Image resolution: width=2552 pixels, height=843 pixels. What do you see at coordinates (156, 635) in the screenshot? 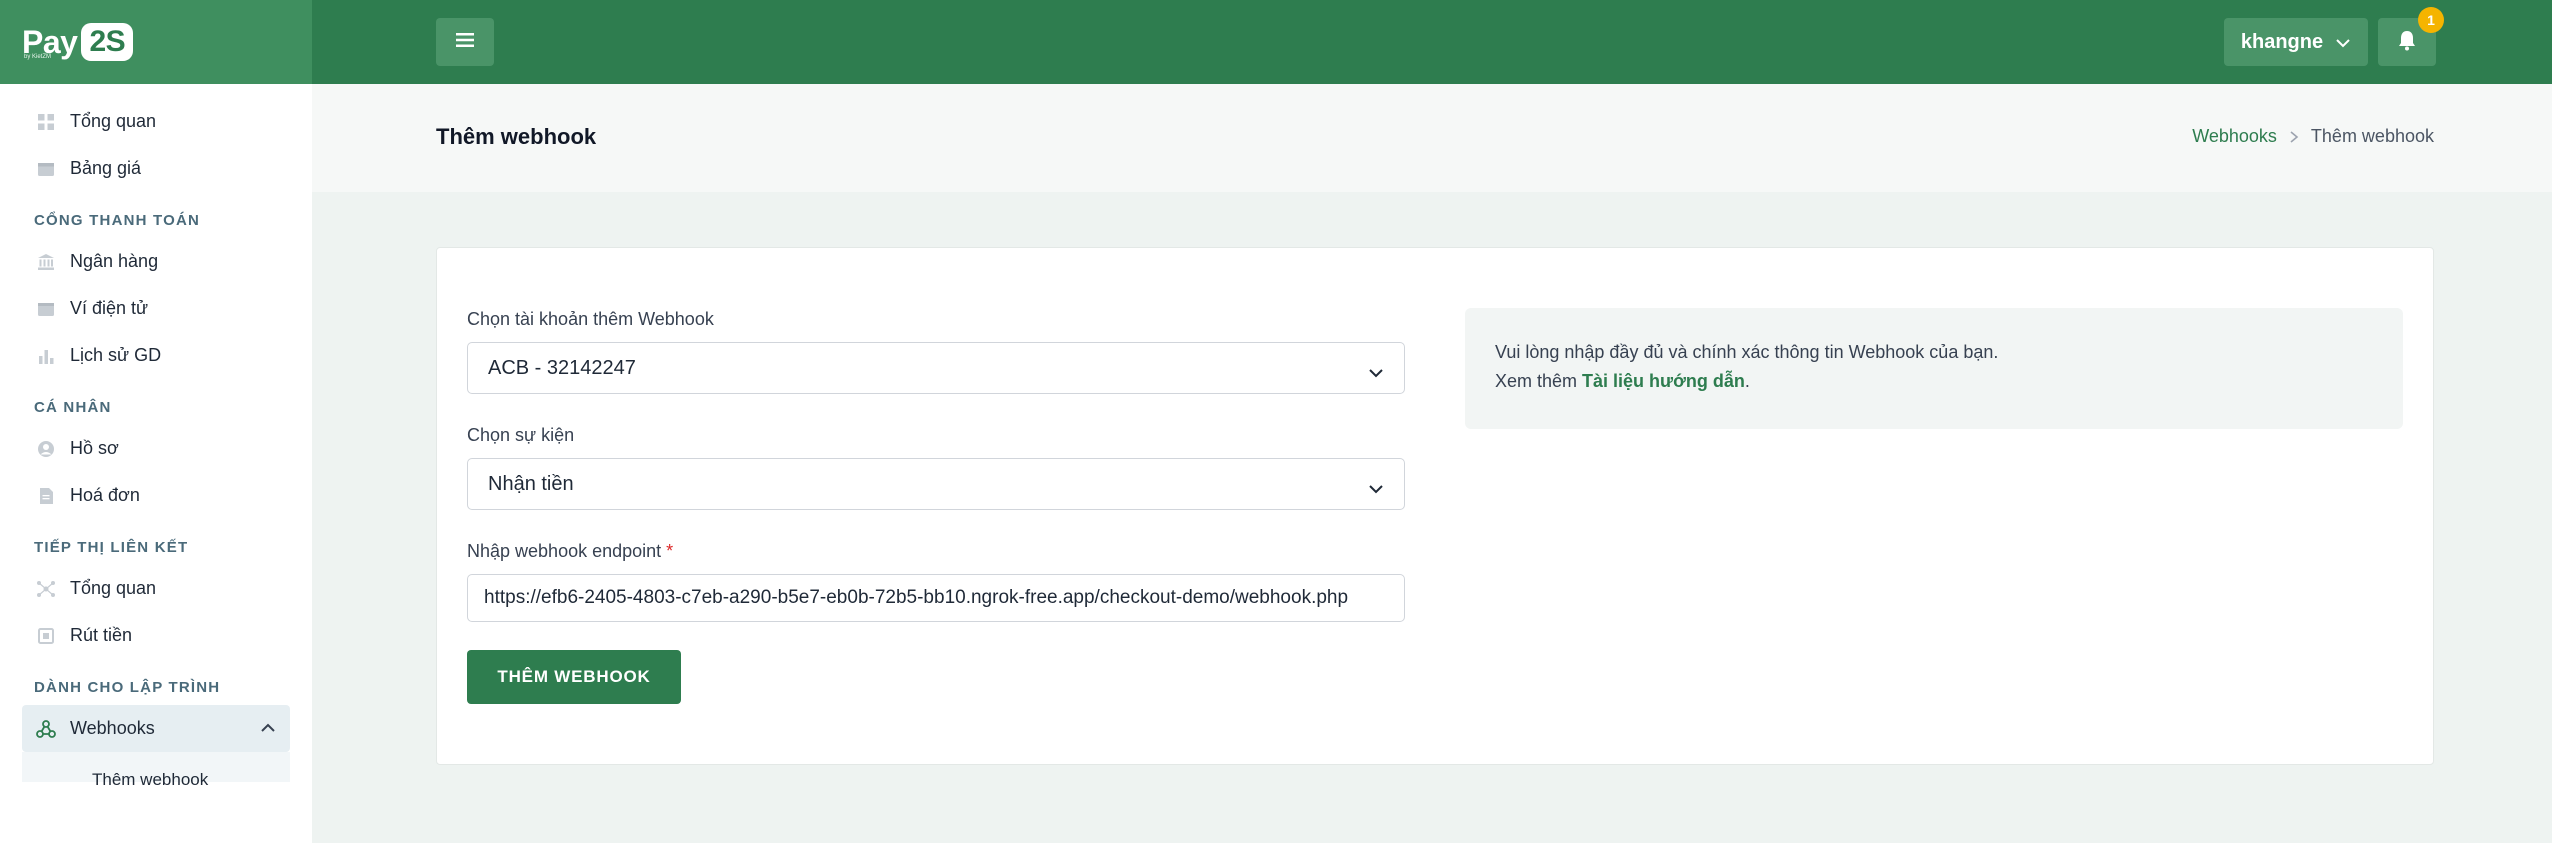
I see `sidebar-item-withdraw: Rút tiền` at bounding box center [156, 635].